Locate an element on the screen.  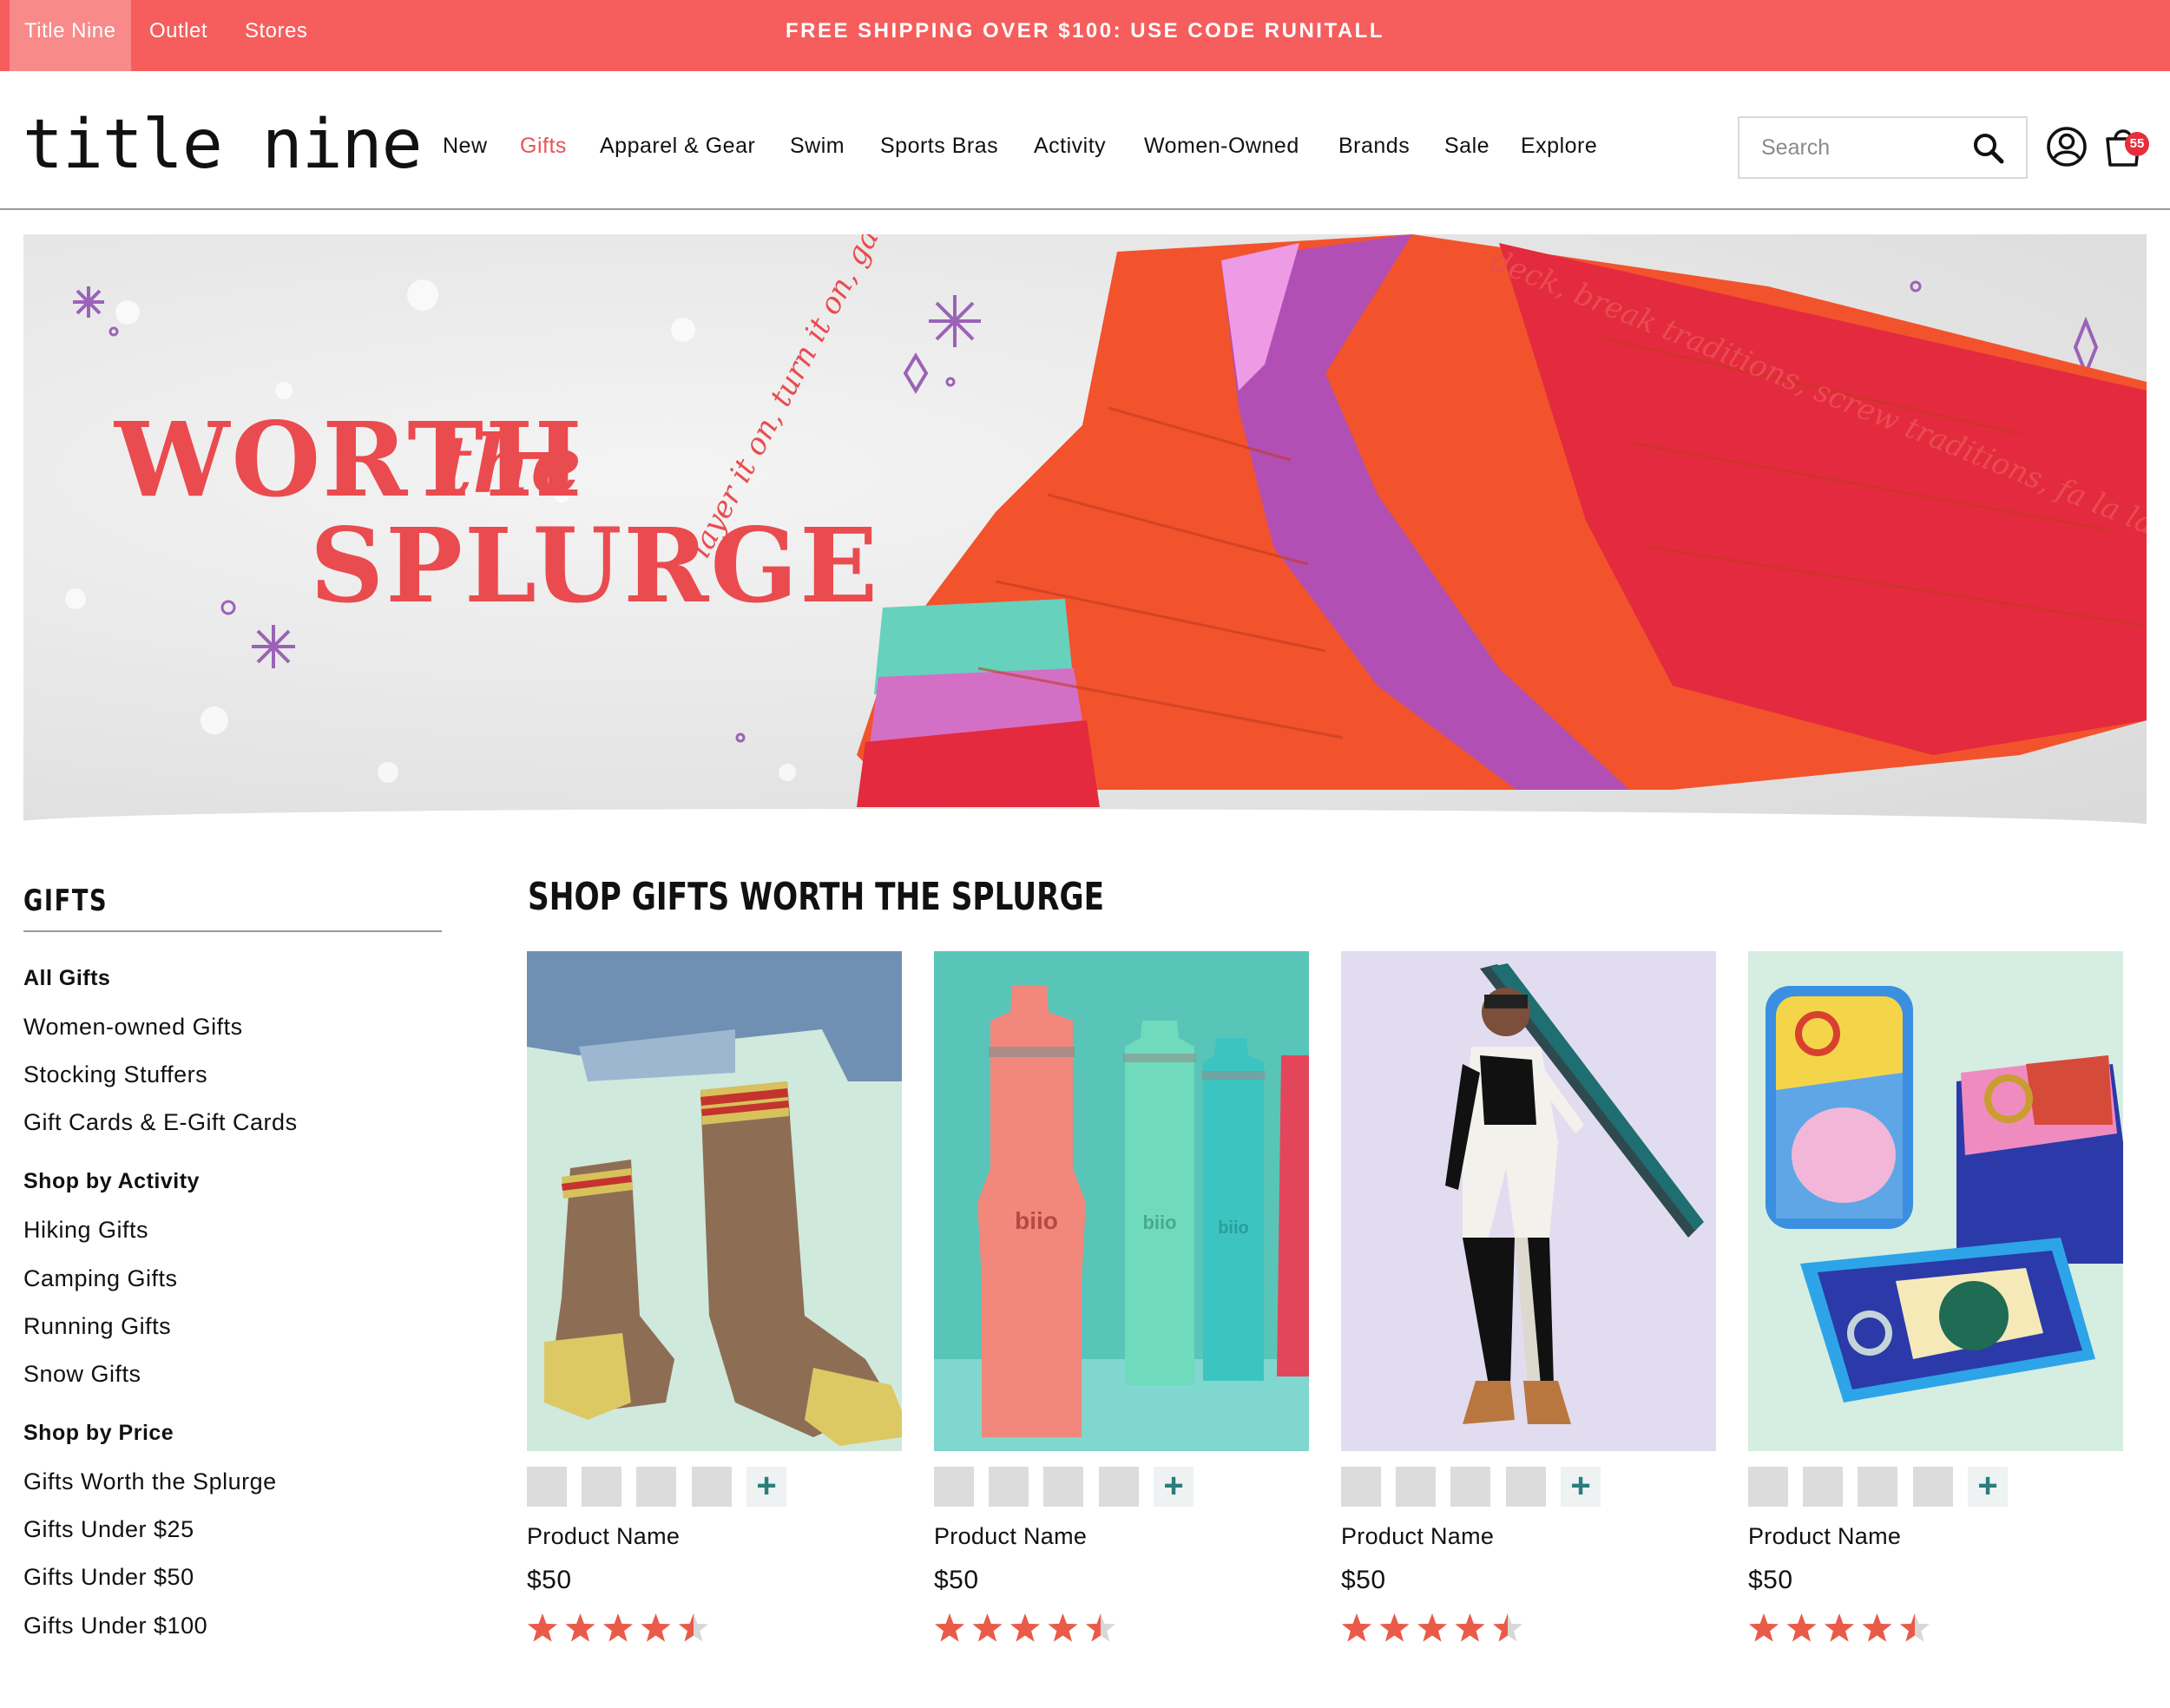
nav-women-owned: Women-Owned is located at coordinates (1221, 145).